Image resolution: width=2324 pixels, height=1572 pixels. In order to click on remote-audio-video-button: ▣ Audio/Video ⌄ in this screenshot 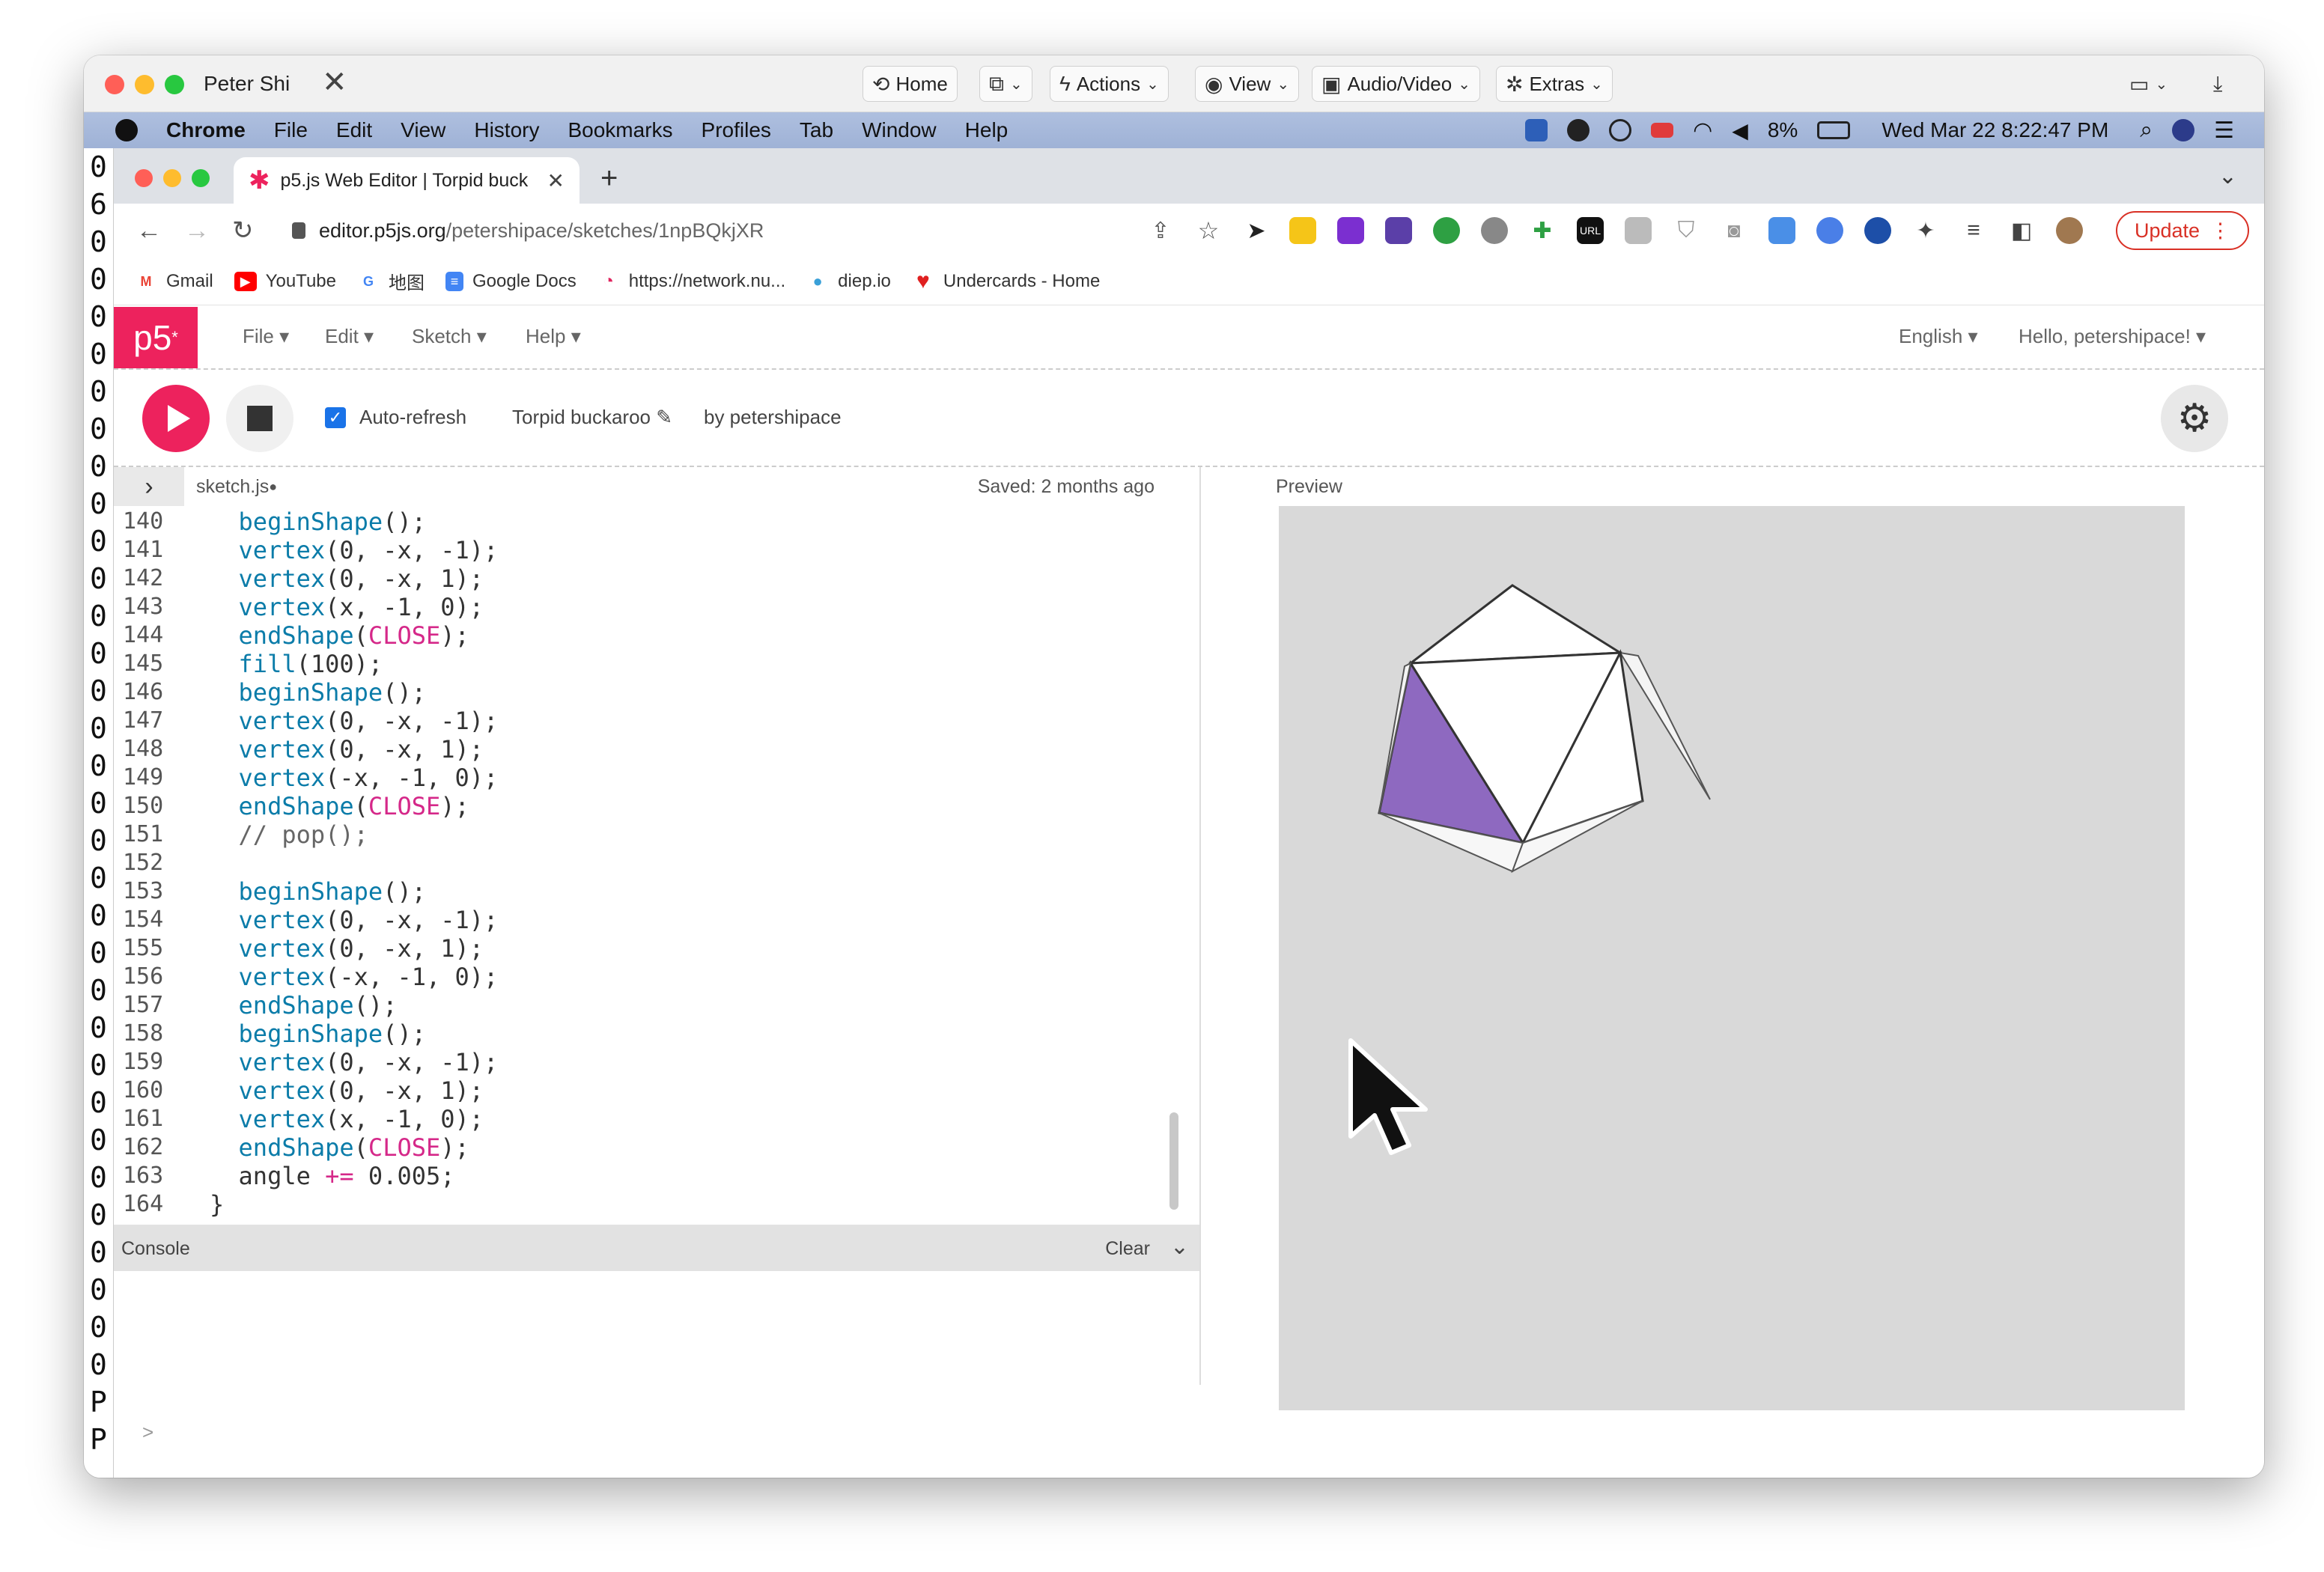, I will do `click(1396, 84)`.